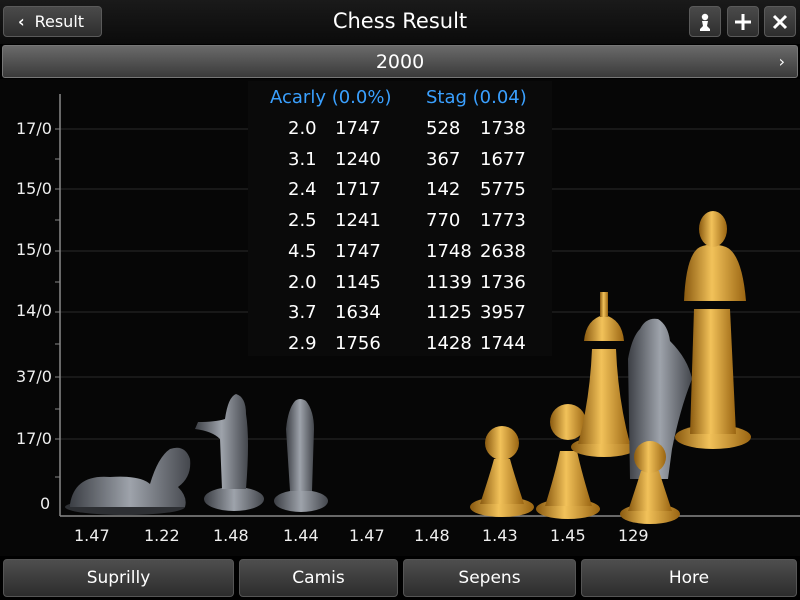 The width and height of the screenshot is (800, 600). What do you see at coordinates (449, 282) in the screenshot?
I see `table-cell: 1139` at bounding box center [449, 282].